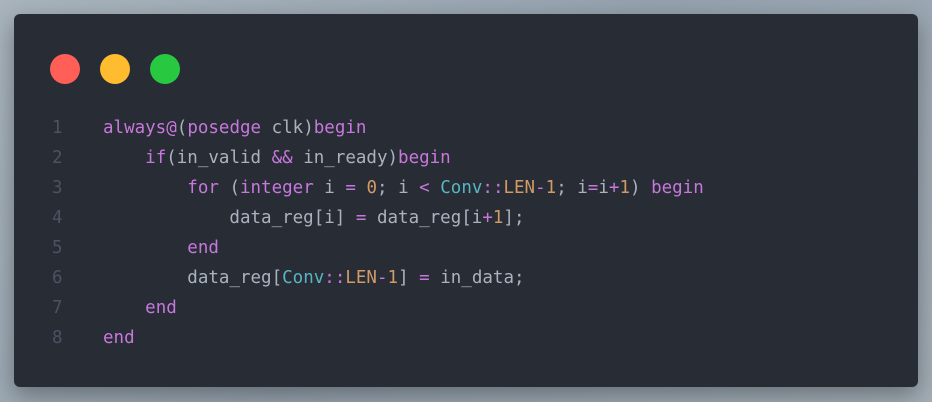  Describe the element at coordinates (57, 248) in the screenshot. I see `line-number: 5` at that location.